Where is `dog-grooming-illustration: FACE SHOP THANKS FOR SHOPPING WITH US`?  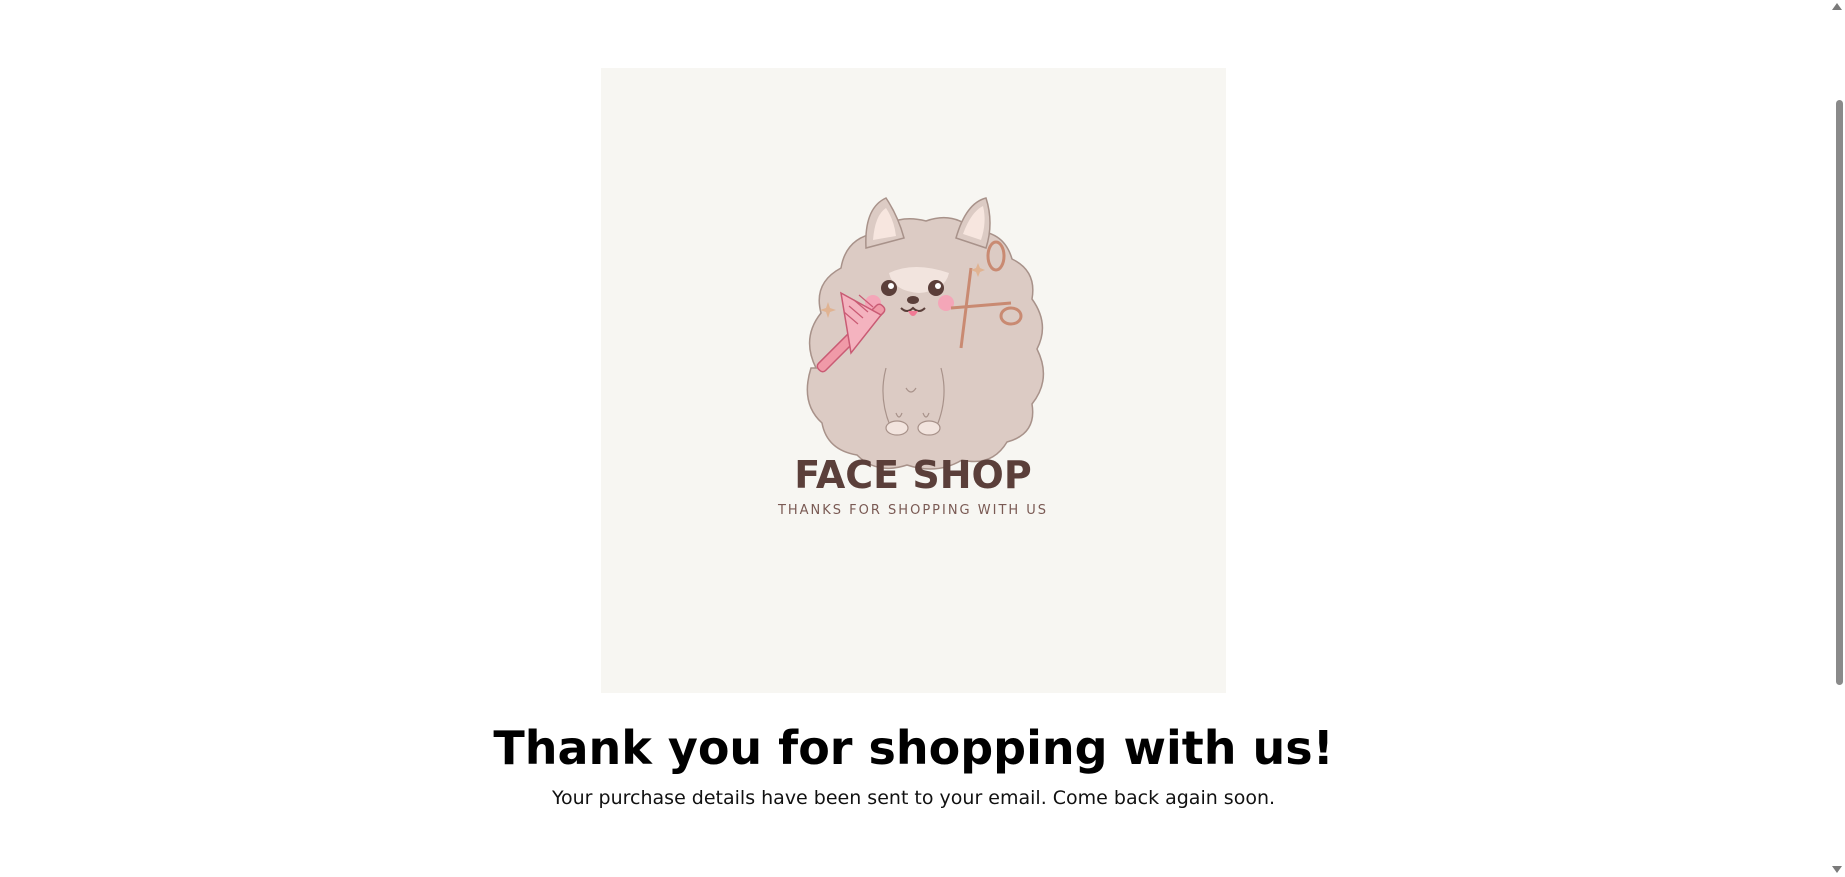 dog-grooming-illustration: FACE SHOP THANKS FOR SHOPPING WITH US is located at coordinates (912, 357).